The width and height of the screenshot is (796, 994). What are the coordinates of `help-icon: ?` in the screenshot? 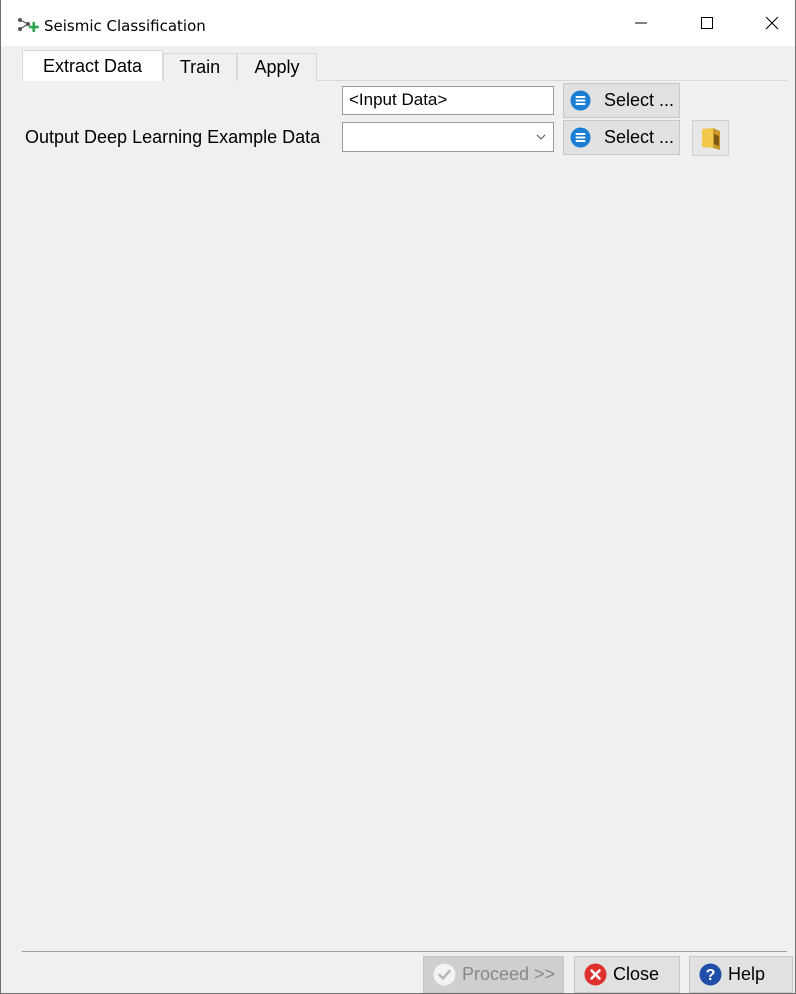 It's located at (710, 974).